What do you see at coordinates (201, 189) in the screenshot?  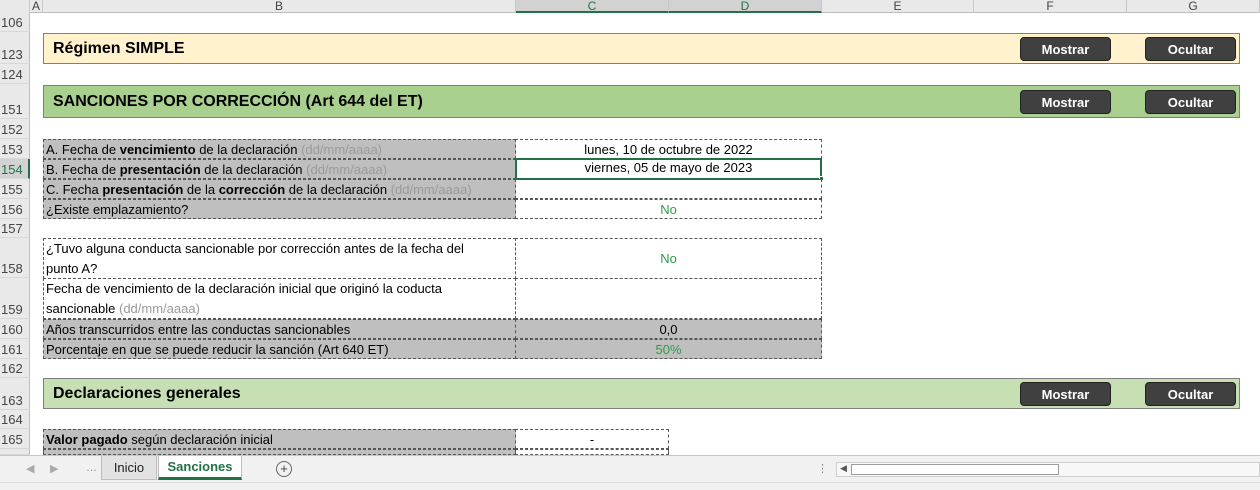 I see `label-text: de la` at bounding box center [201, 189].